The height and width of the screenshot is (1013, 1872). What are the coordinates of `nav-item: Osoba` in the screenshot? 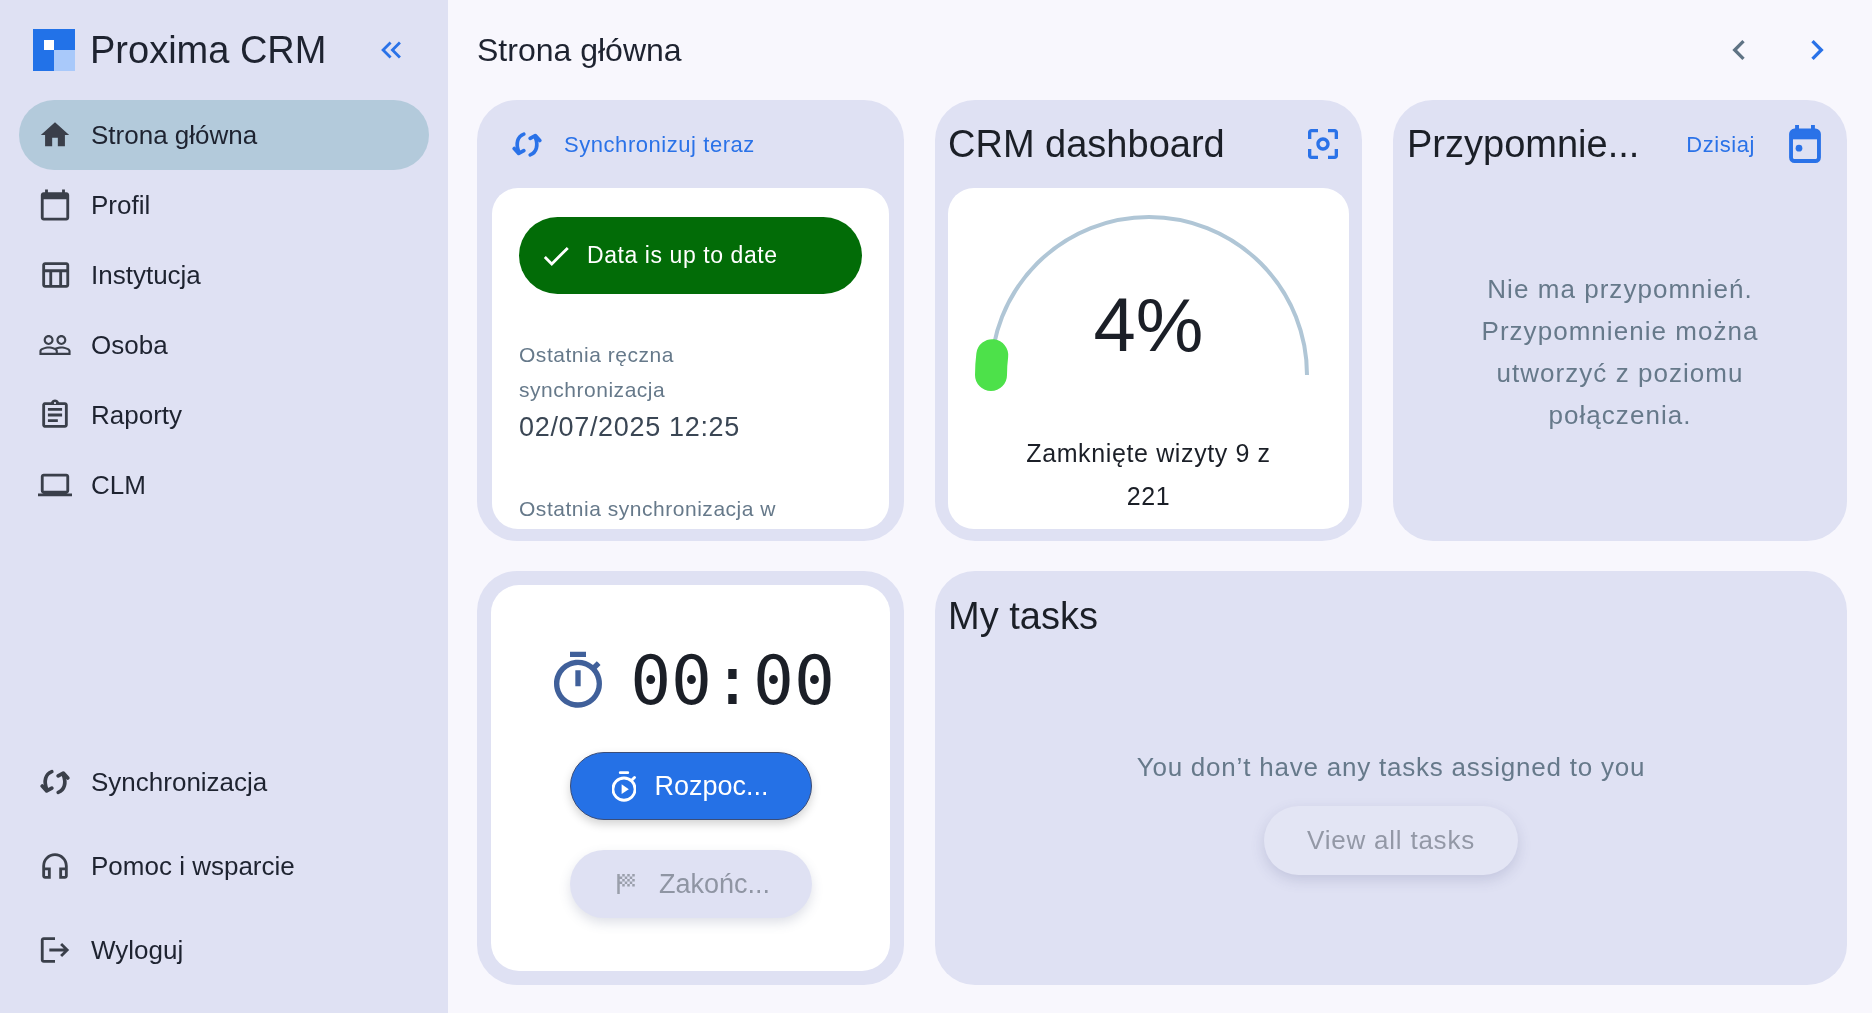 It's located at (224, 345).